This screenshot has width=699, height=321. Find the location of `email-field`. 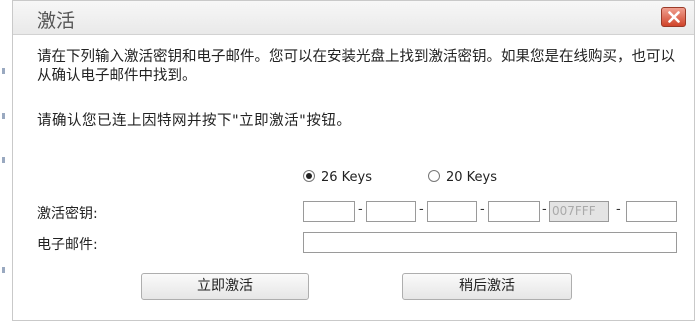

email-field is located at coordinates (490, 242).